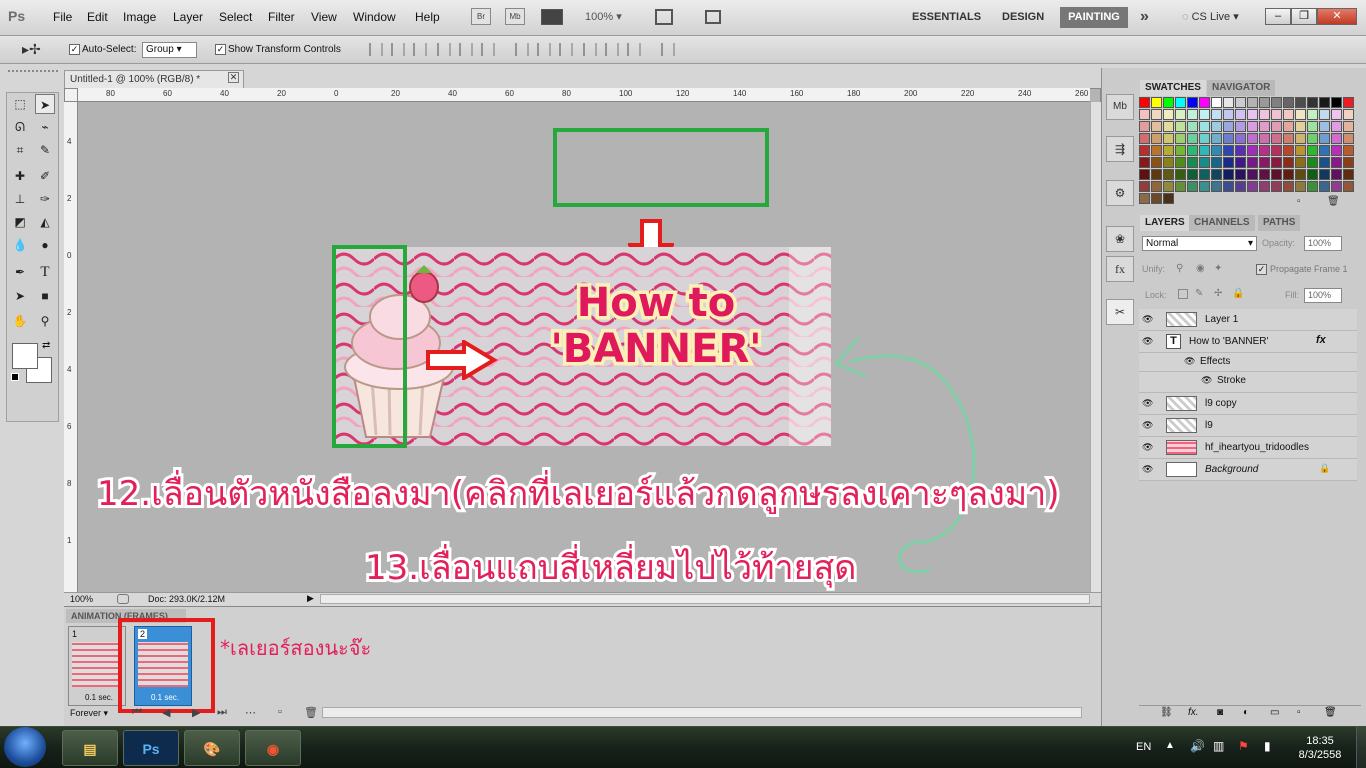 Image resolution: width=1366 pixels, height=768 pixels. I want to click on menu-edit: Edit, so click(97, 17).